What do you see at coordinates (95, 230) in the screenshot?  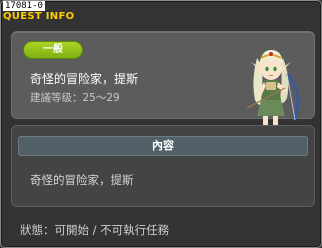 I see `quest-status: 狀態：可開始 / 不可執行任務` at bounding box center [95, 230].